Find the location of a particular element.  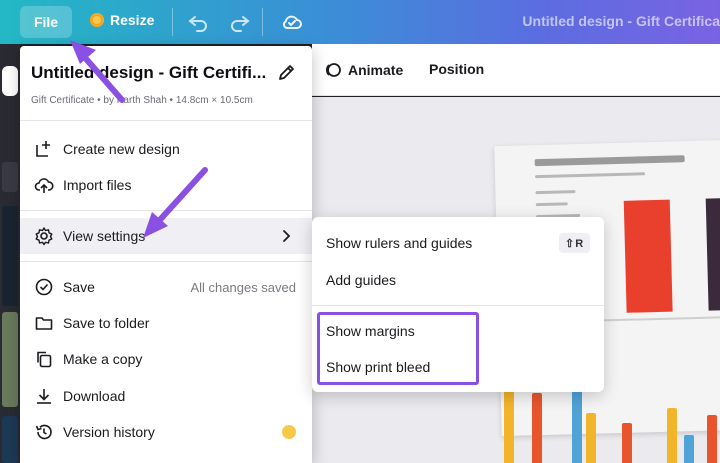

create-plus-icon is located at coordinates (43, 149).